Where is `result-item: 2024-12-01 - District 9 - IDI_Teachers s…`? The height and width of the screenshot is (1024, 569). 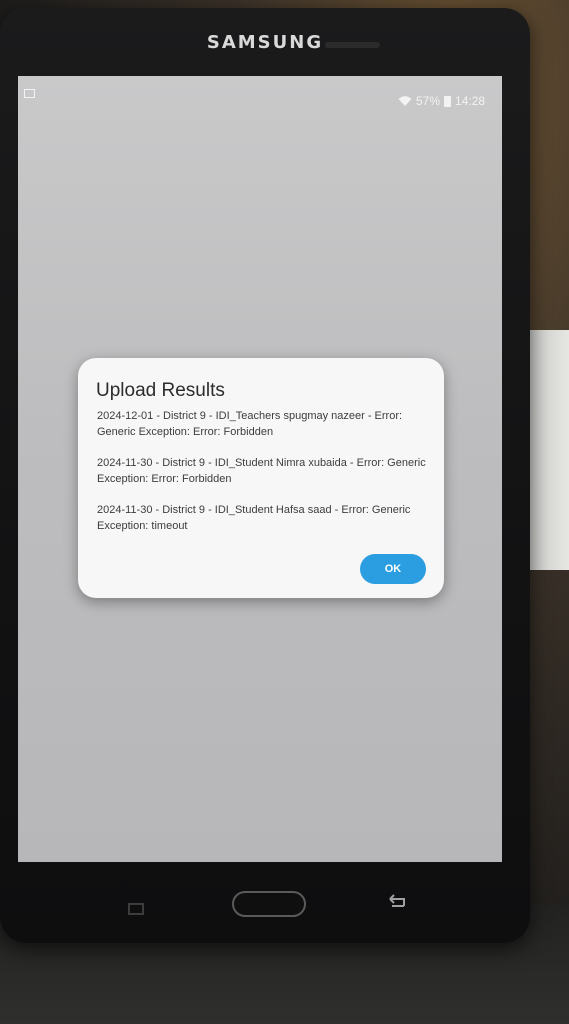
result-item: 2024-12-01 - District 9 - IDI_Teachers s… is located at coordinates (250, 424).